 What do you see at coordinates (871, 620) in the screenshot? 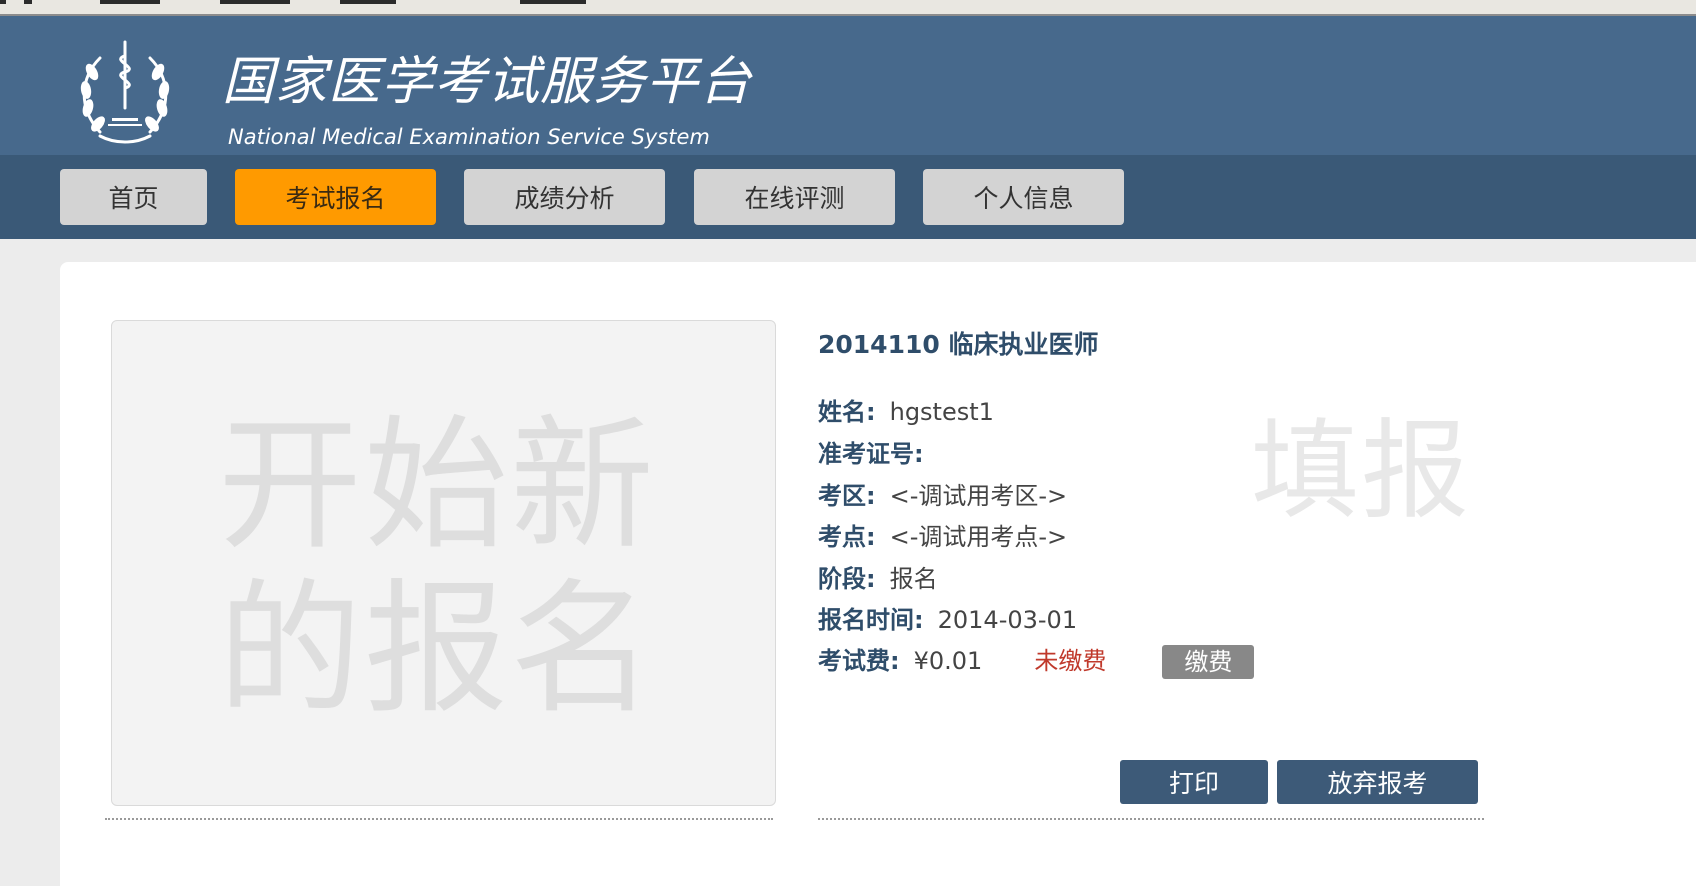
I see `registration-time-label: 报名时间:` at bounding box center [871, 620].